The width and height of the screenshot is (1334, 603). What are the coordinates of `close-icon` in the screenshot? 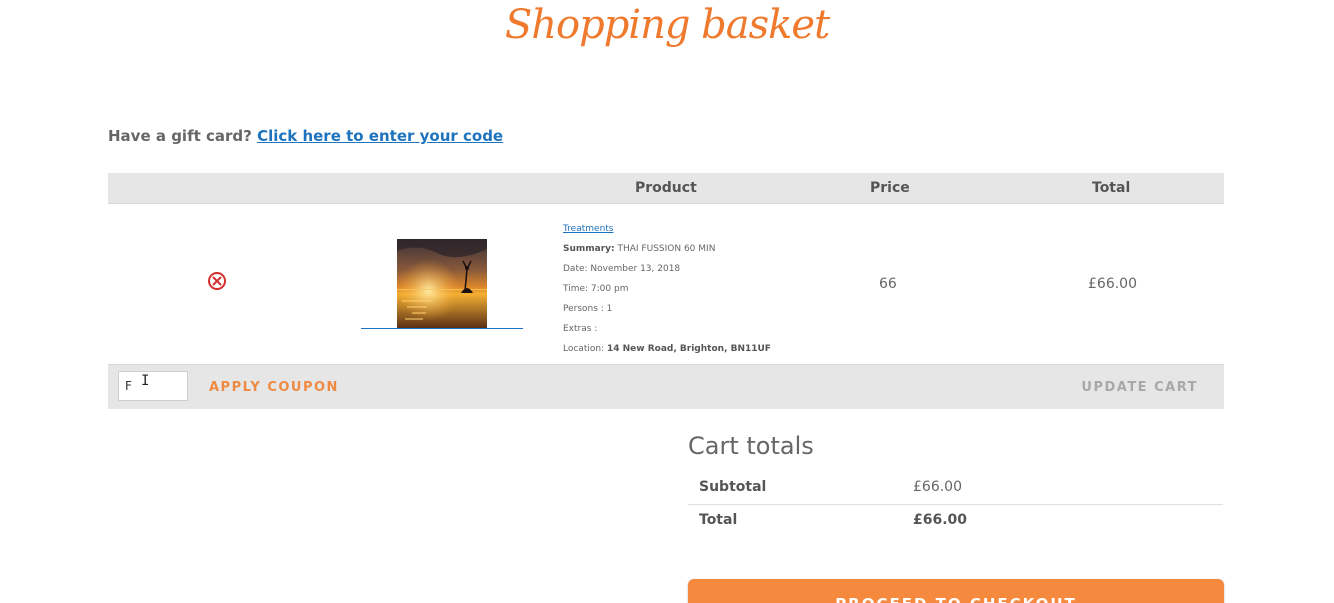 It's located at (217, 281).